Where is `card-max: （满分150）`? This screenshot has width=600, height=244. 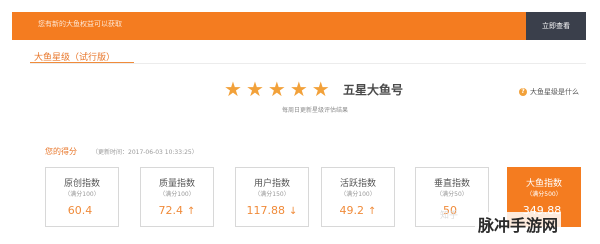 card-max: （满分150） is located at coordinates (272, 194).